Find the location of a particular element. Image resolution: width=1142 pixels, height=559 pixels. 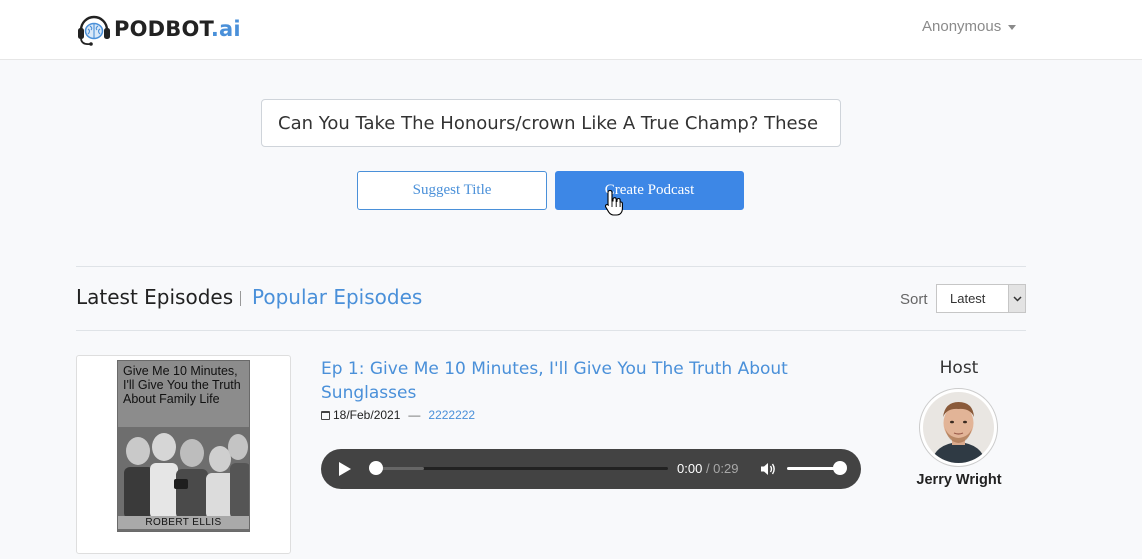

episode-tag-link: 2222222 is located at coordinates (451, 415).